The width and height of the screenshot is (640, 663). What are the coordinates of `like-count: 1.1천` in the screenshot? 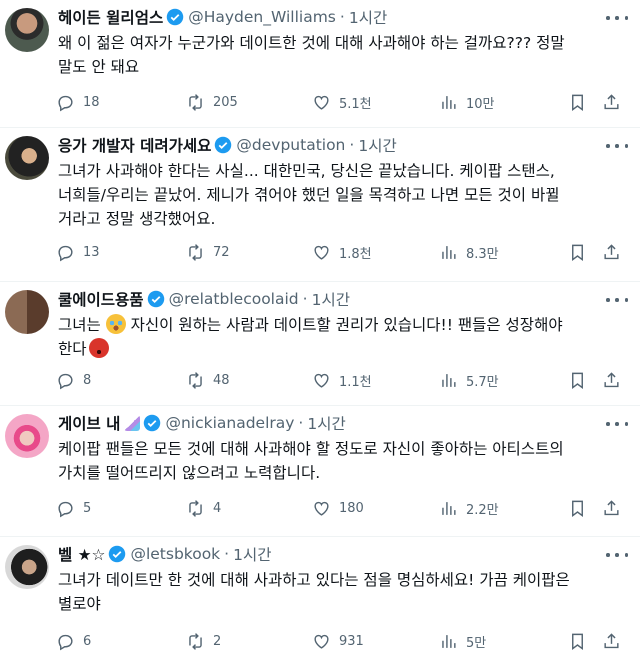 It's located at (355, 382).